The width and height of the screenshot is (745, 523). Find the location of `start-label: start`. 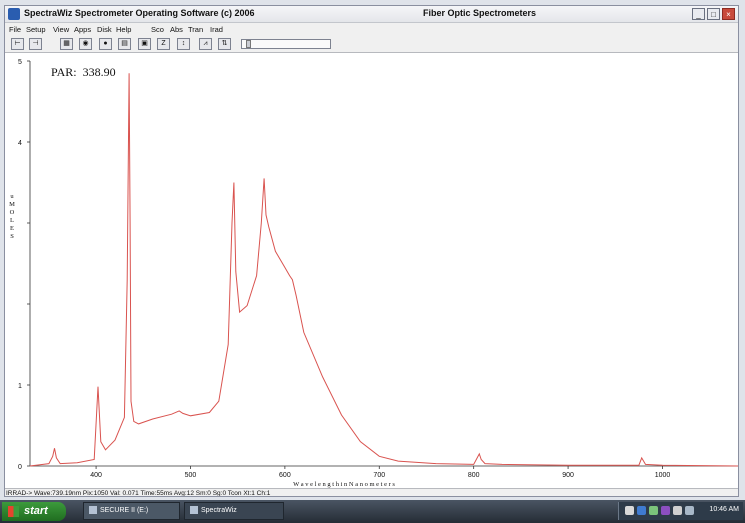

start-label: start is located at coordinates (36, 511).